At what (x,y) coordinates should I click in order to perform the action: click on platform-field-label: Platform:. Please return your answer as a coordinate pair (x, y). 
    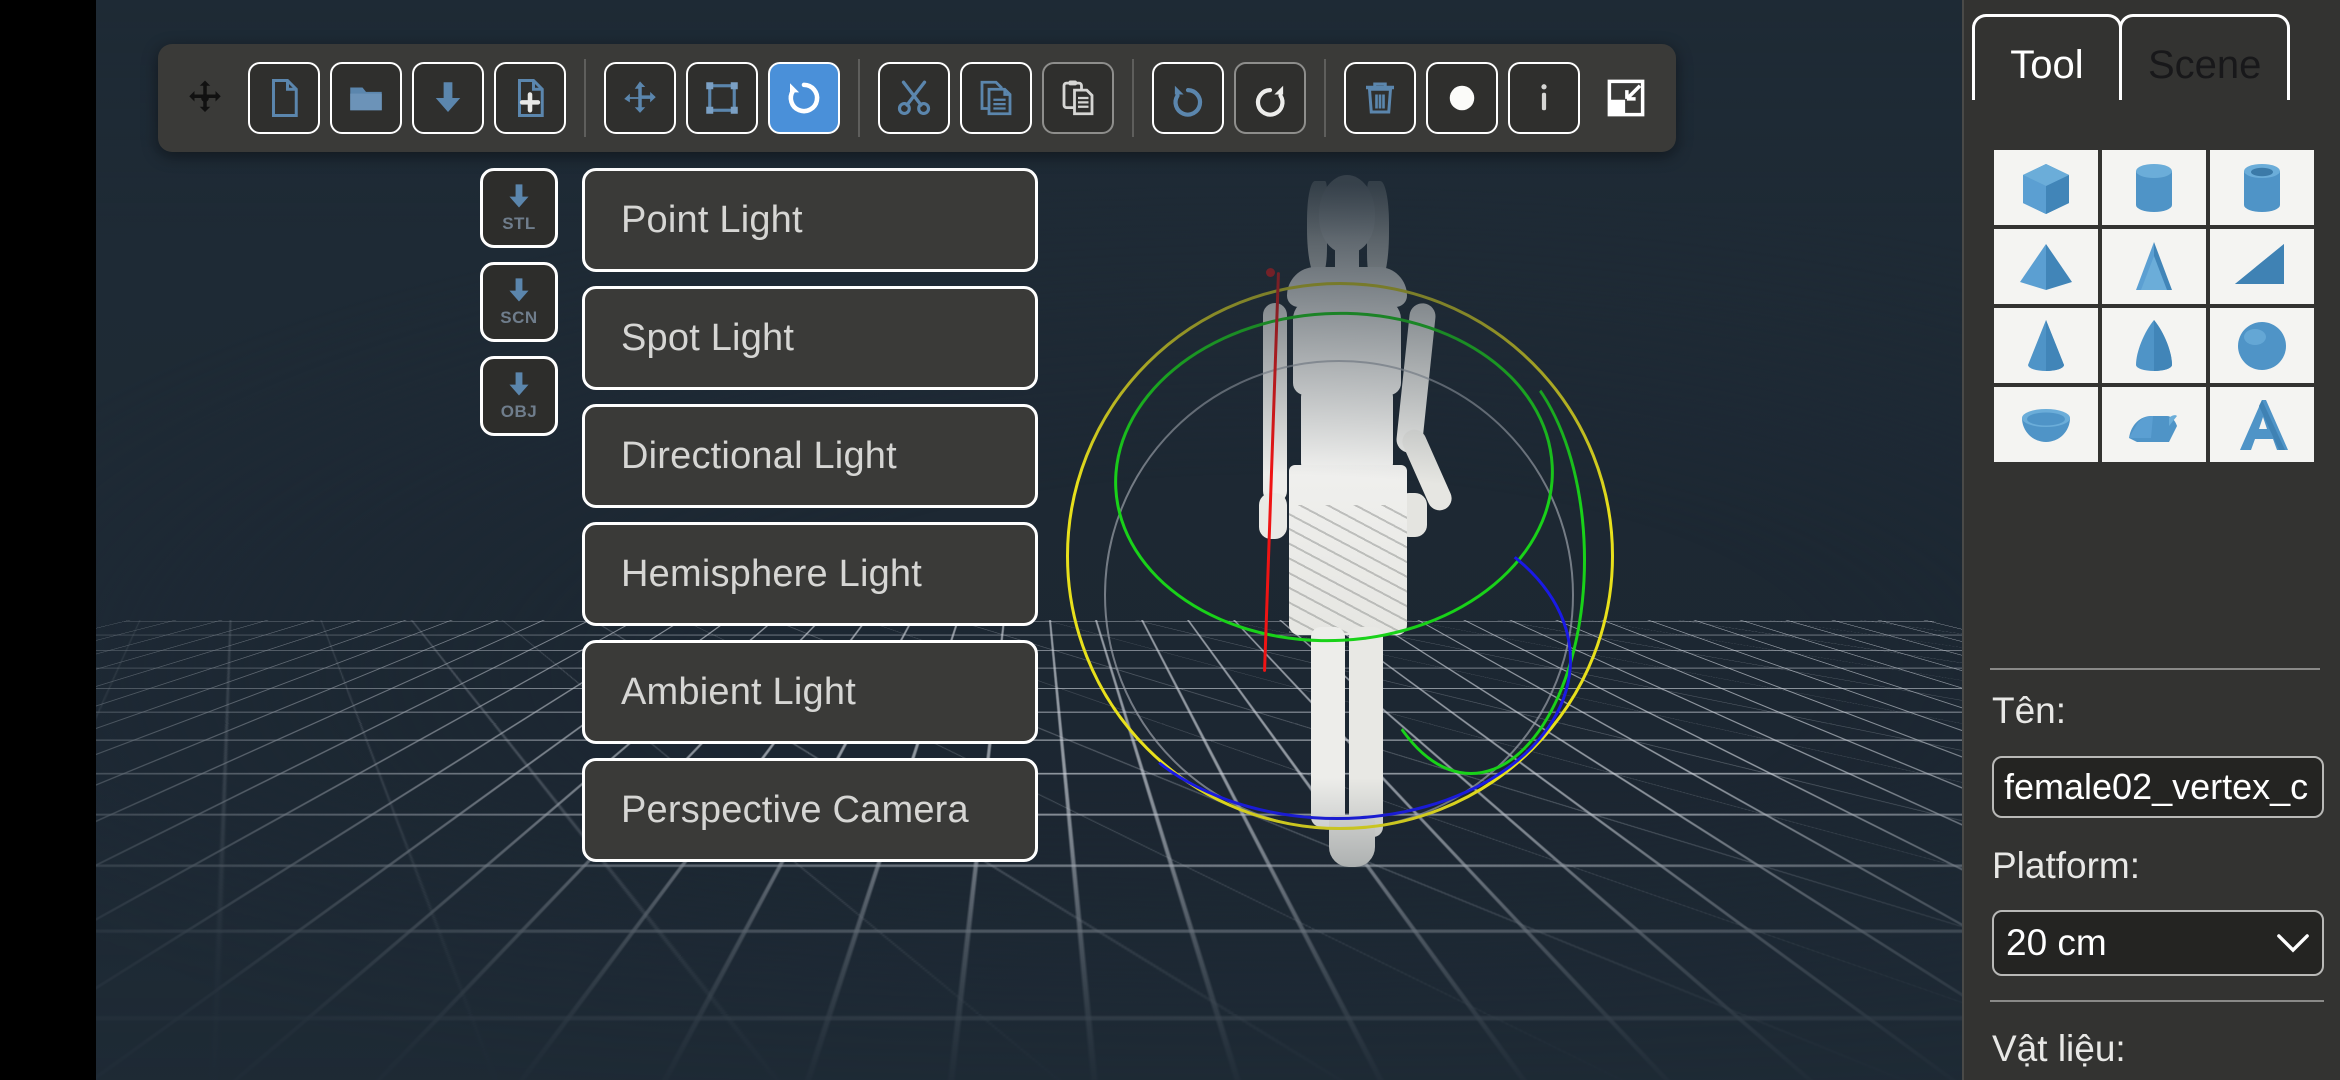
    Looking at the image, I should click on (2066, 865).